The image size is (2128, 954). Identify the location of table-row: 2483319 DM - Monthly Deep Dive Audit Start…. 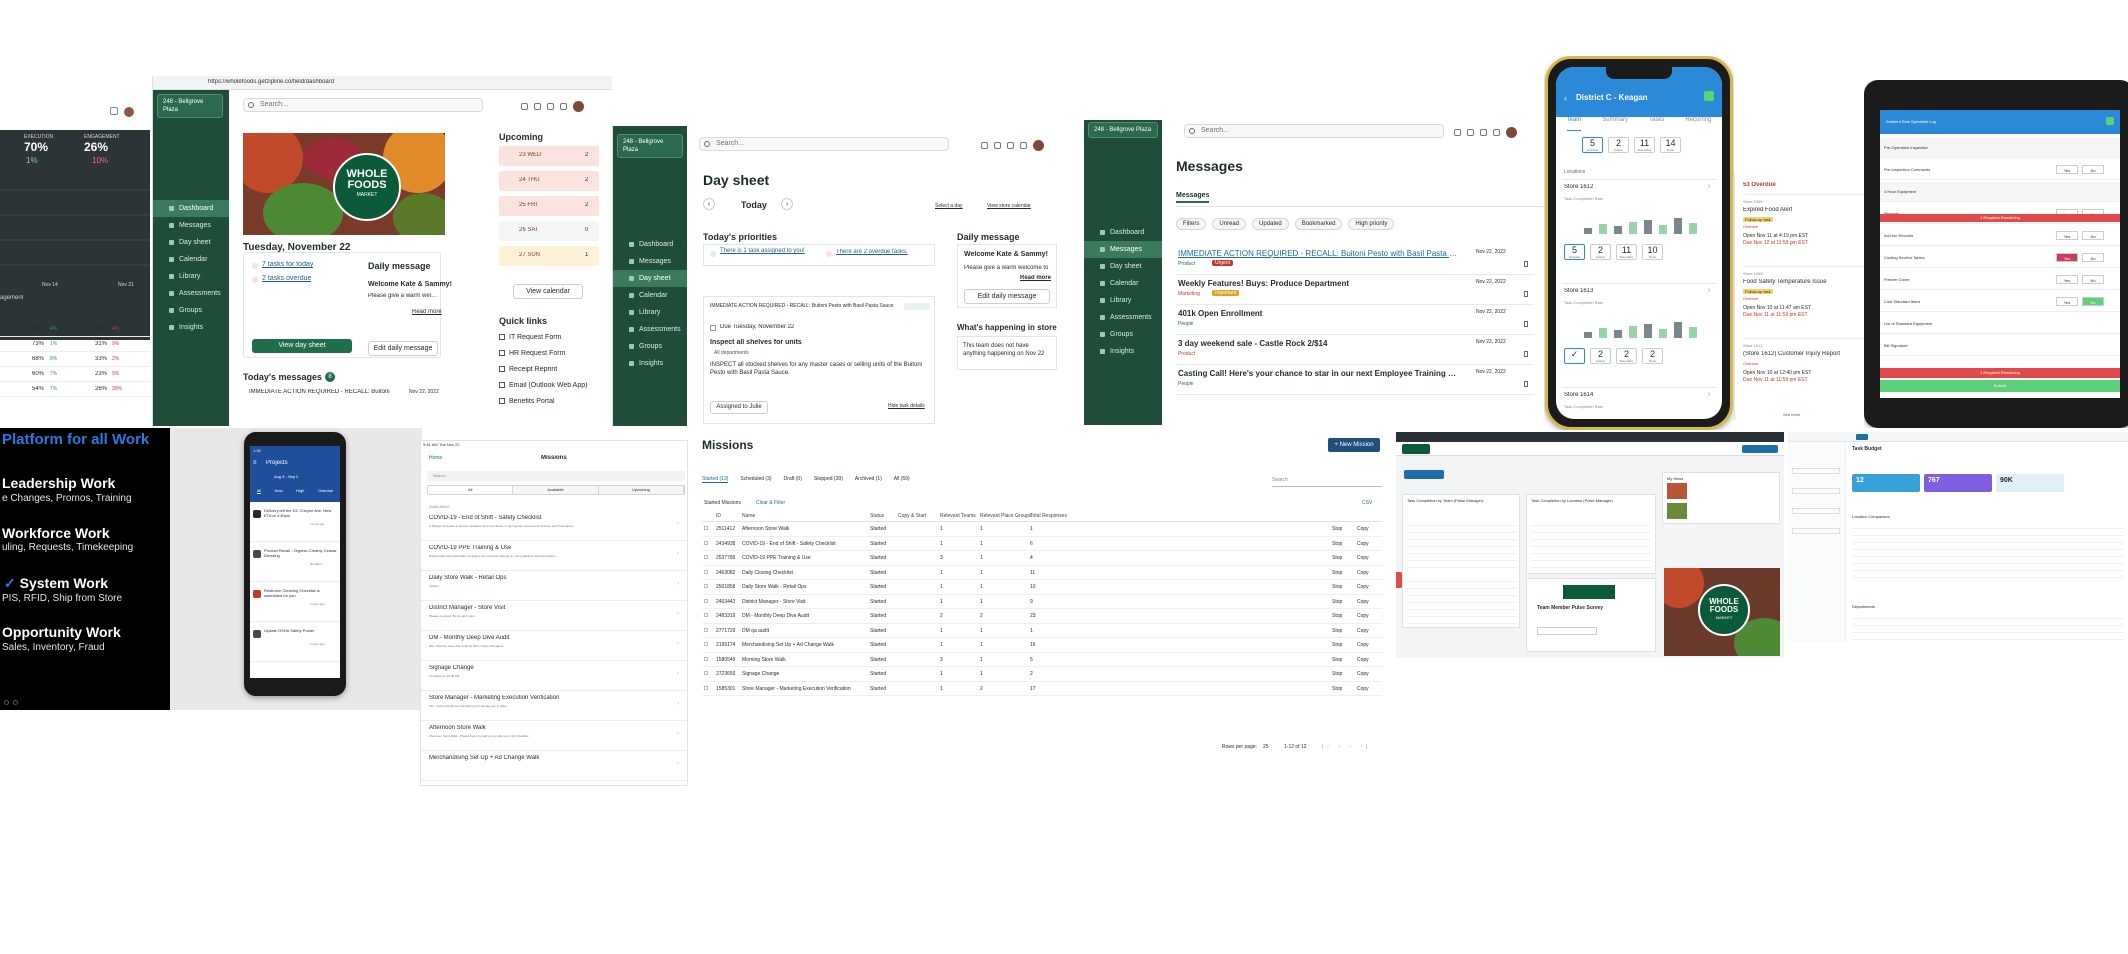
(1042, 616).